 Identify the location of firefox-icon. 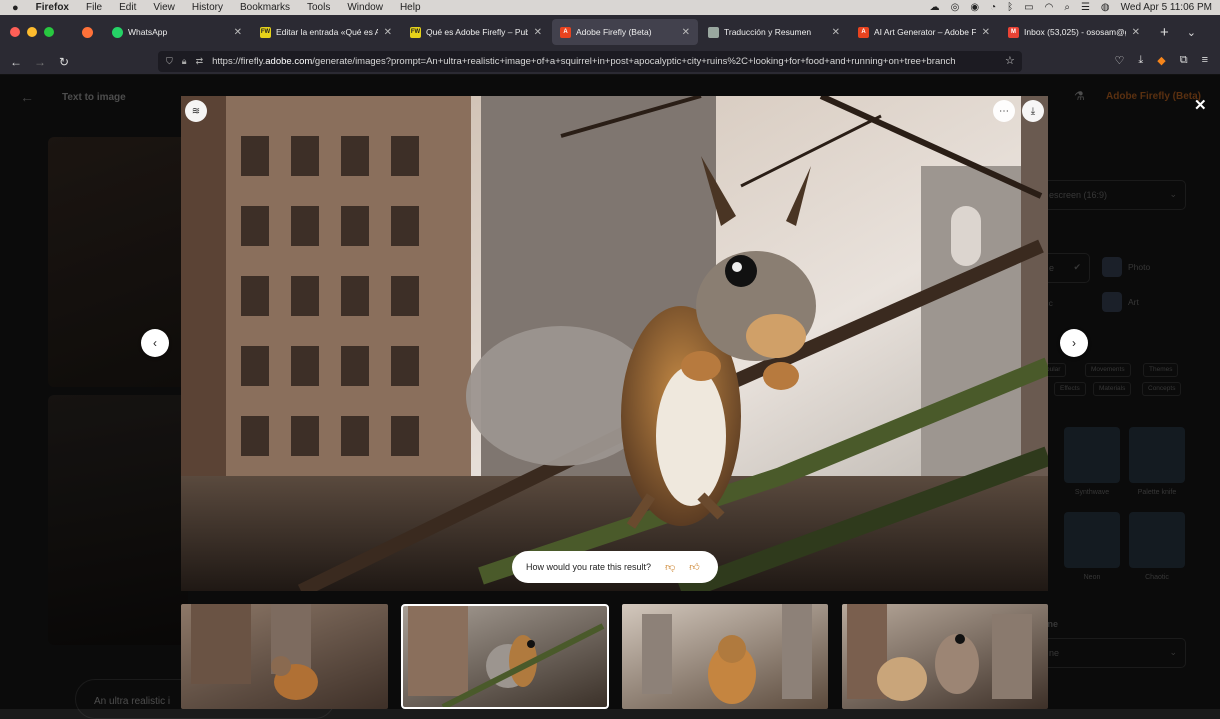
(87, 32).